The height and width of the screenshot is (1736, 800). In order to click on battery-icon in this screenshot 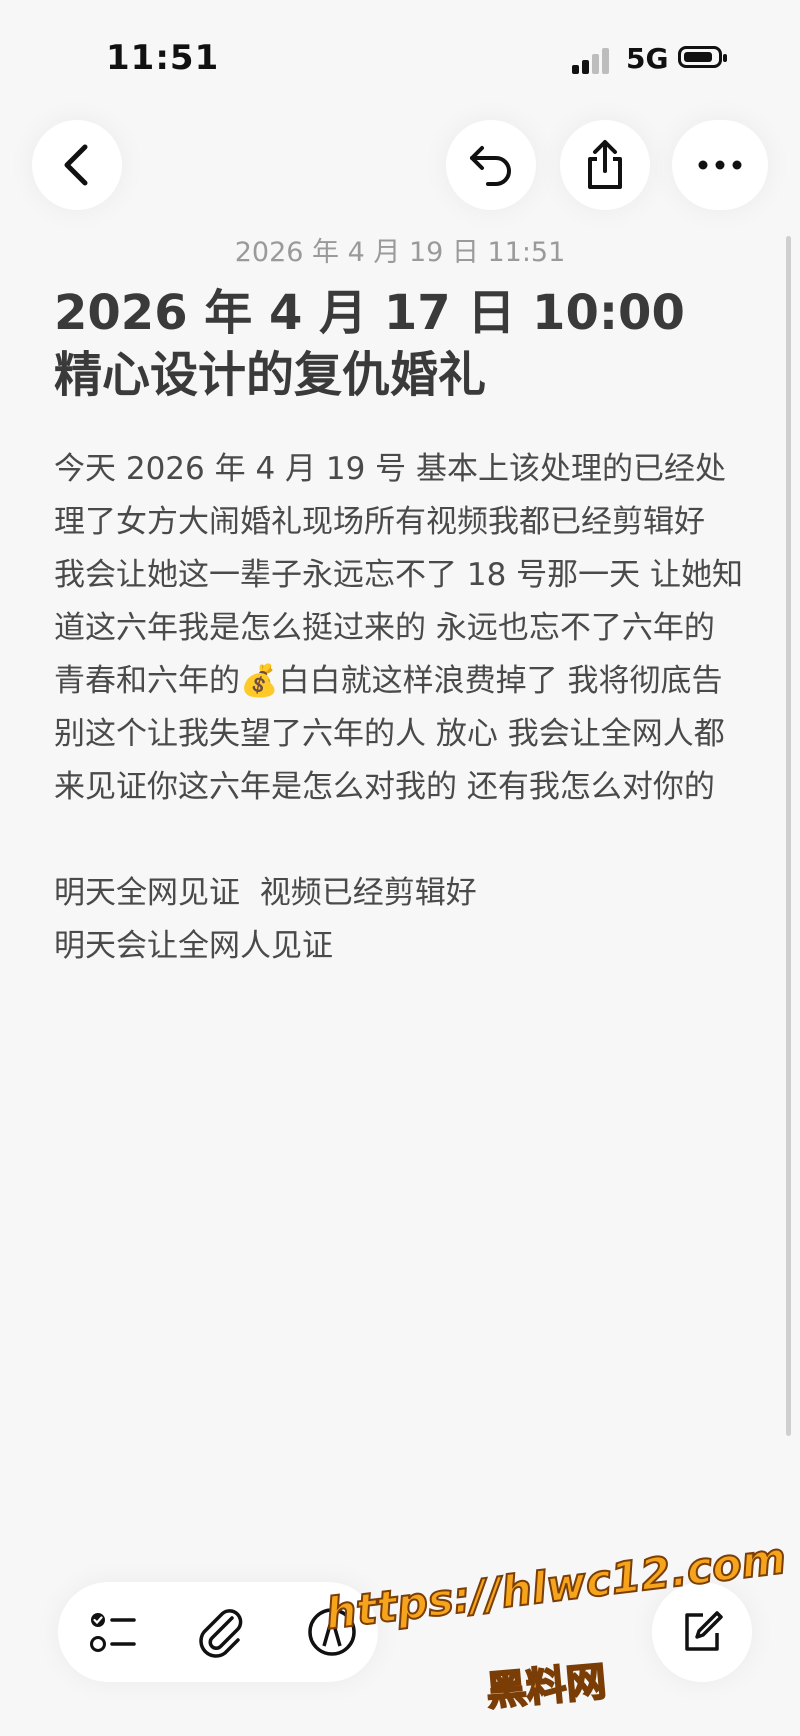, I will do `click(702, 57)`.